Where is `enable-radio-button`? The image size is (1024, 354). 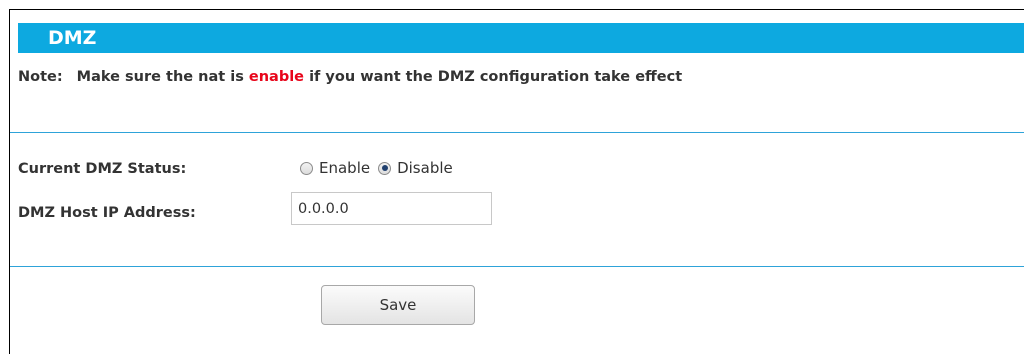 enable-radio-button is located at coordinates (306, 168).